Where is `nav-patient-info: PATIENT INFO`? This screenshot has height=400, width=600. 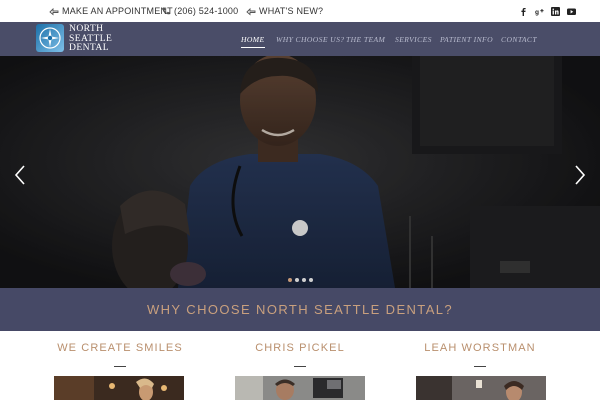
nav-patient-info: PATIENT INFO is located at coordinates (466, 39).